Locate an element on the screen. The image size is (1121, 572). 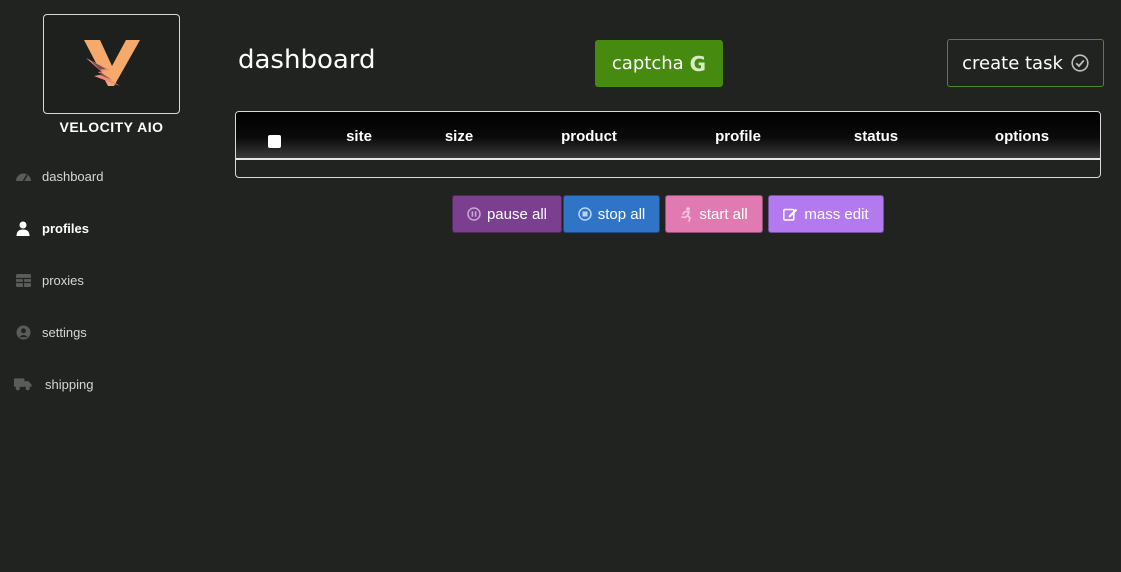
column-header-size: size is located at coordinates (459, 136).